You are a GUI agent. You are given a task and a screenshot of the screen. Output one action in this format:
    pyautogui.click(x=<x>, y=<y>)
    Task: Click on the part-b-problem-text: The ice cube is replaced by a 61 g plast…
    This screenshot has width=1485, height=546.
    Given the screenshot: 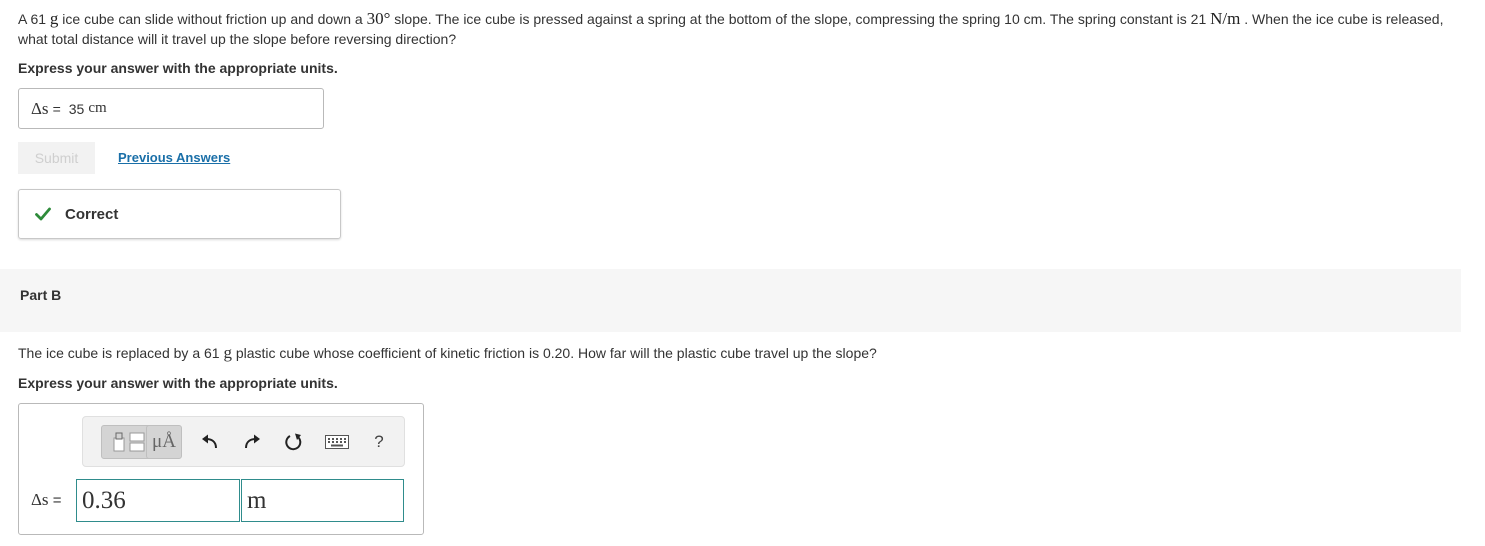 What is the action you would take?
    pyautogui.click(x=447, y=353)
    